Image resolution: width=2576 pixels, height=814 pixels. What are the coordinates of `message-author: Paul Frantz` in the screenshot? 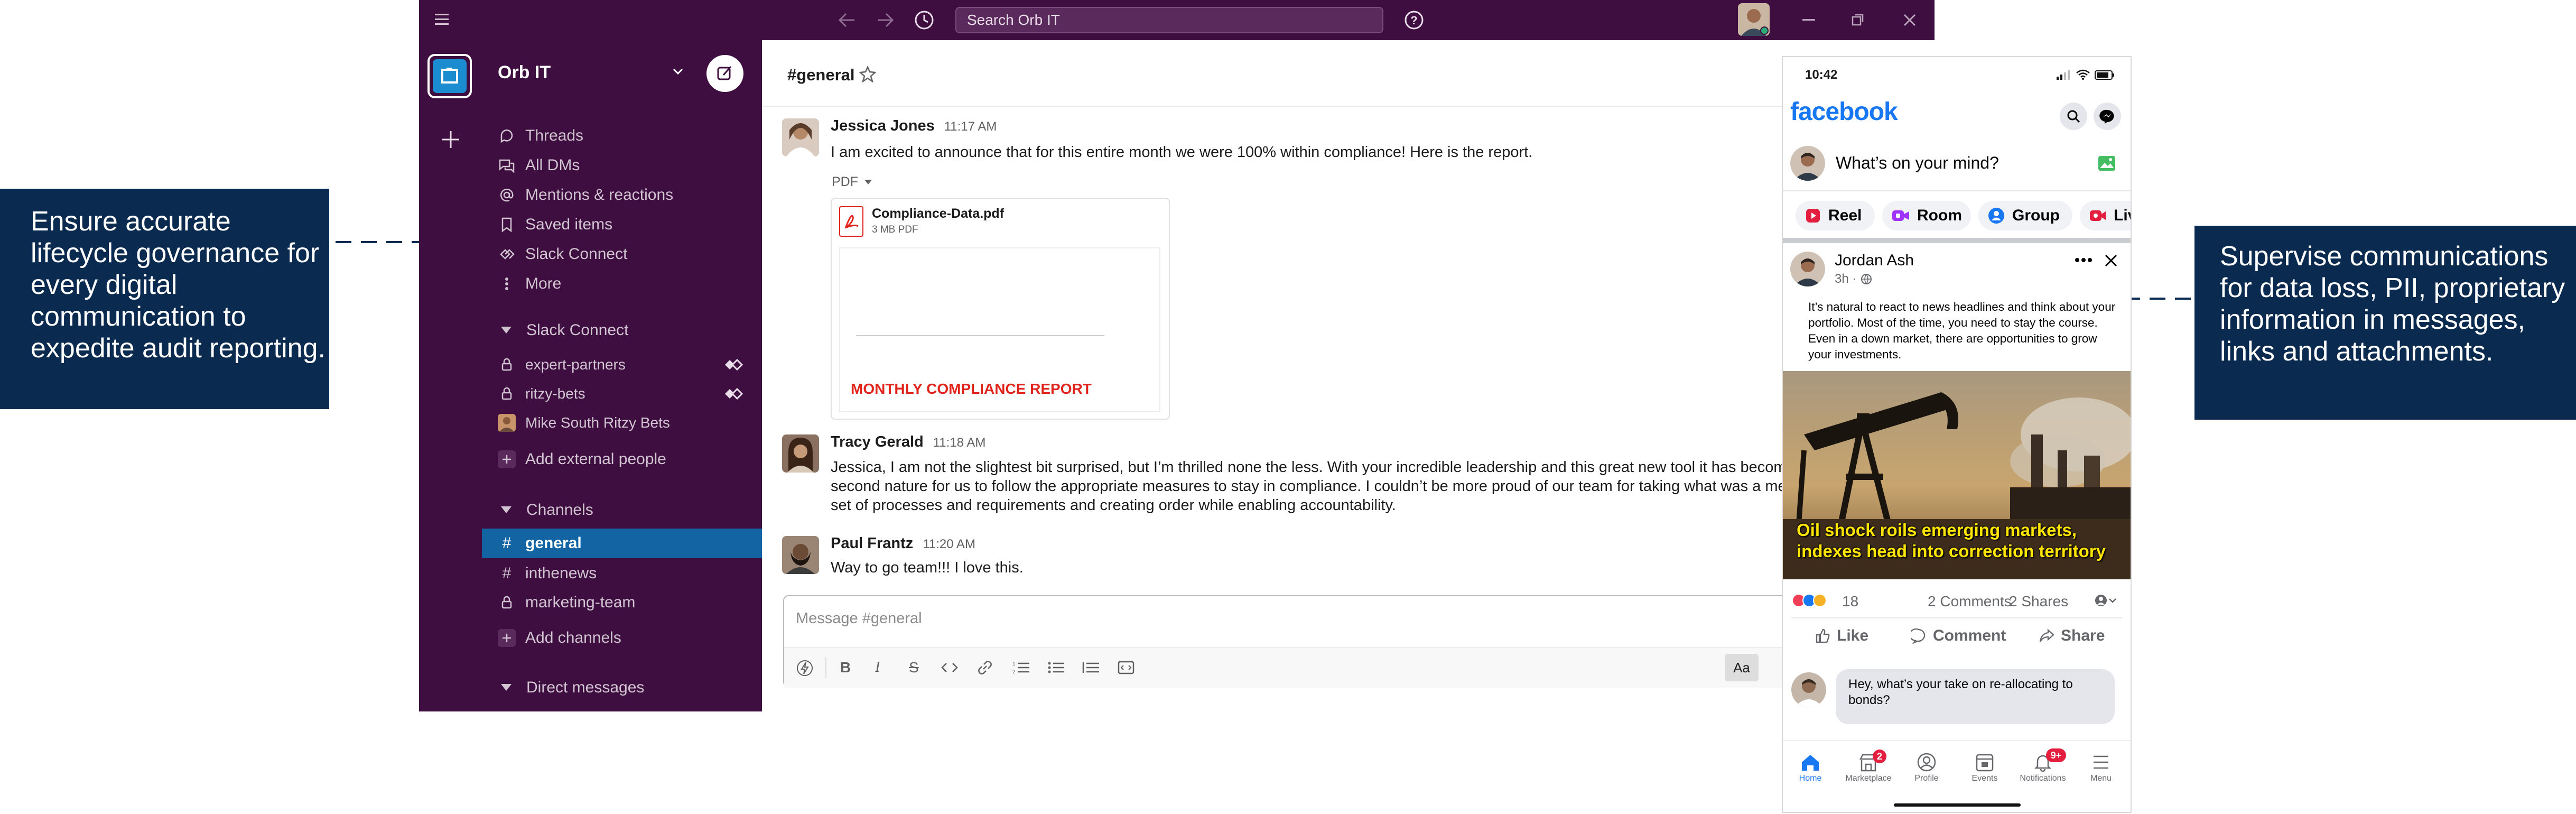 It's located at (872, 544).